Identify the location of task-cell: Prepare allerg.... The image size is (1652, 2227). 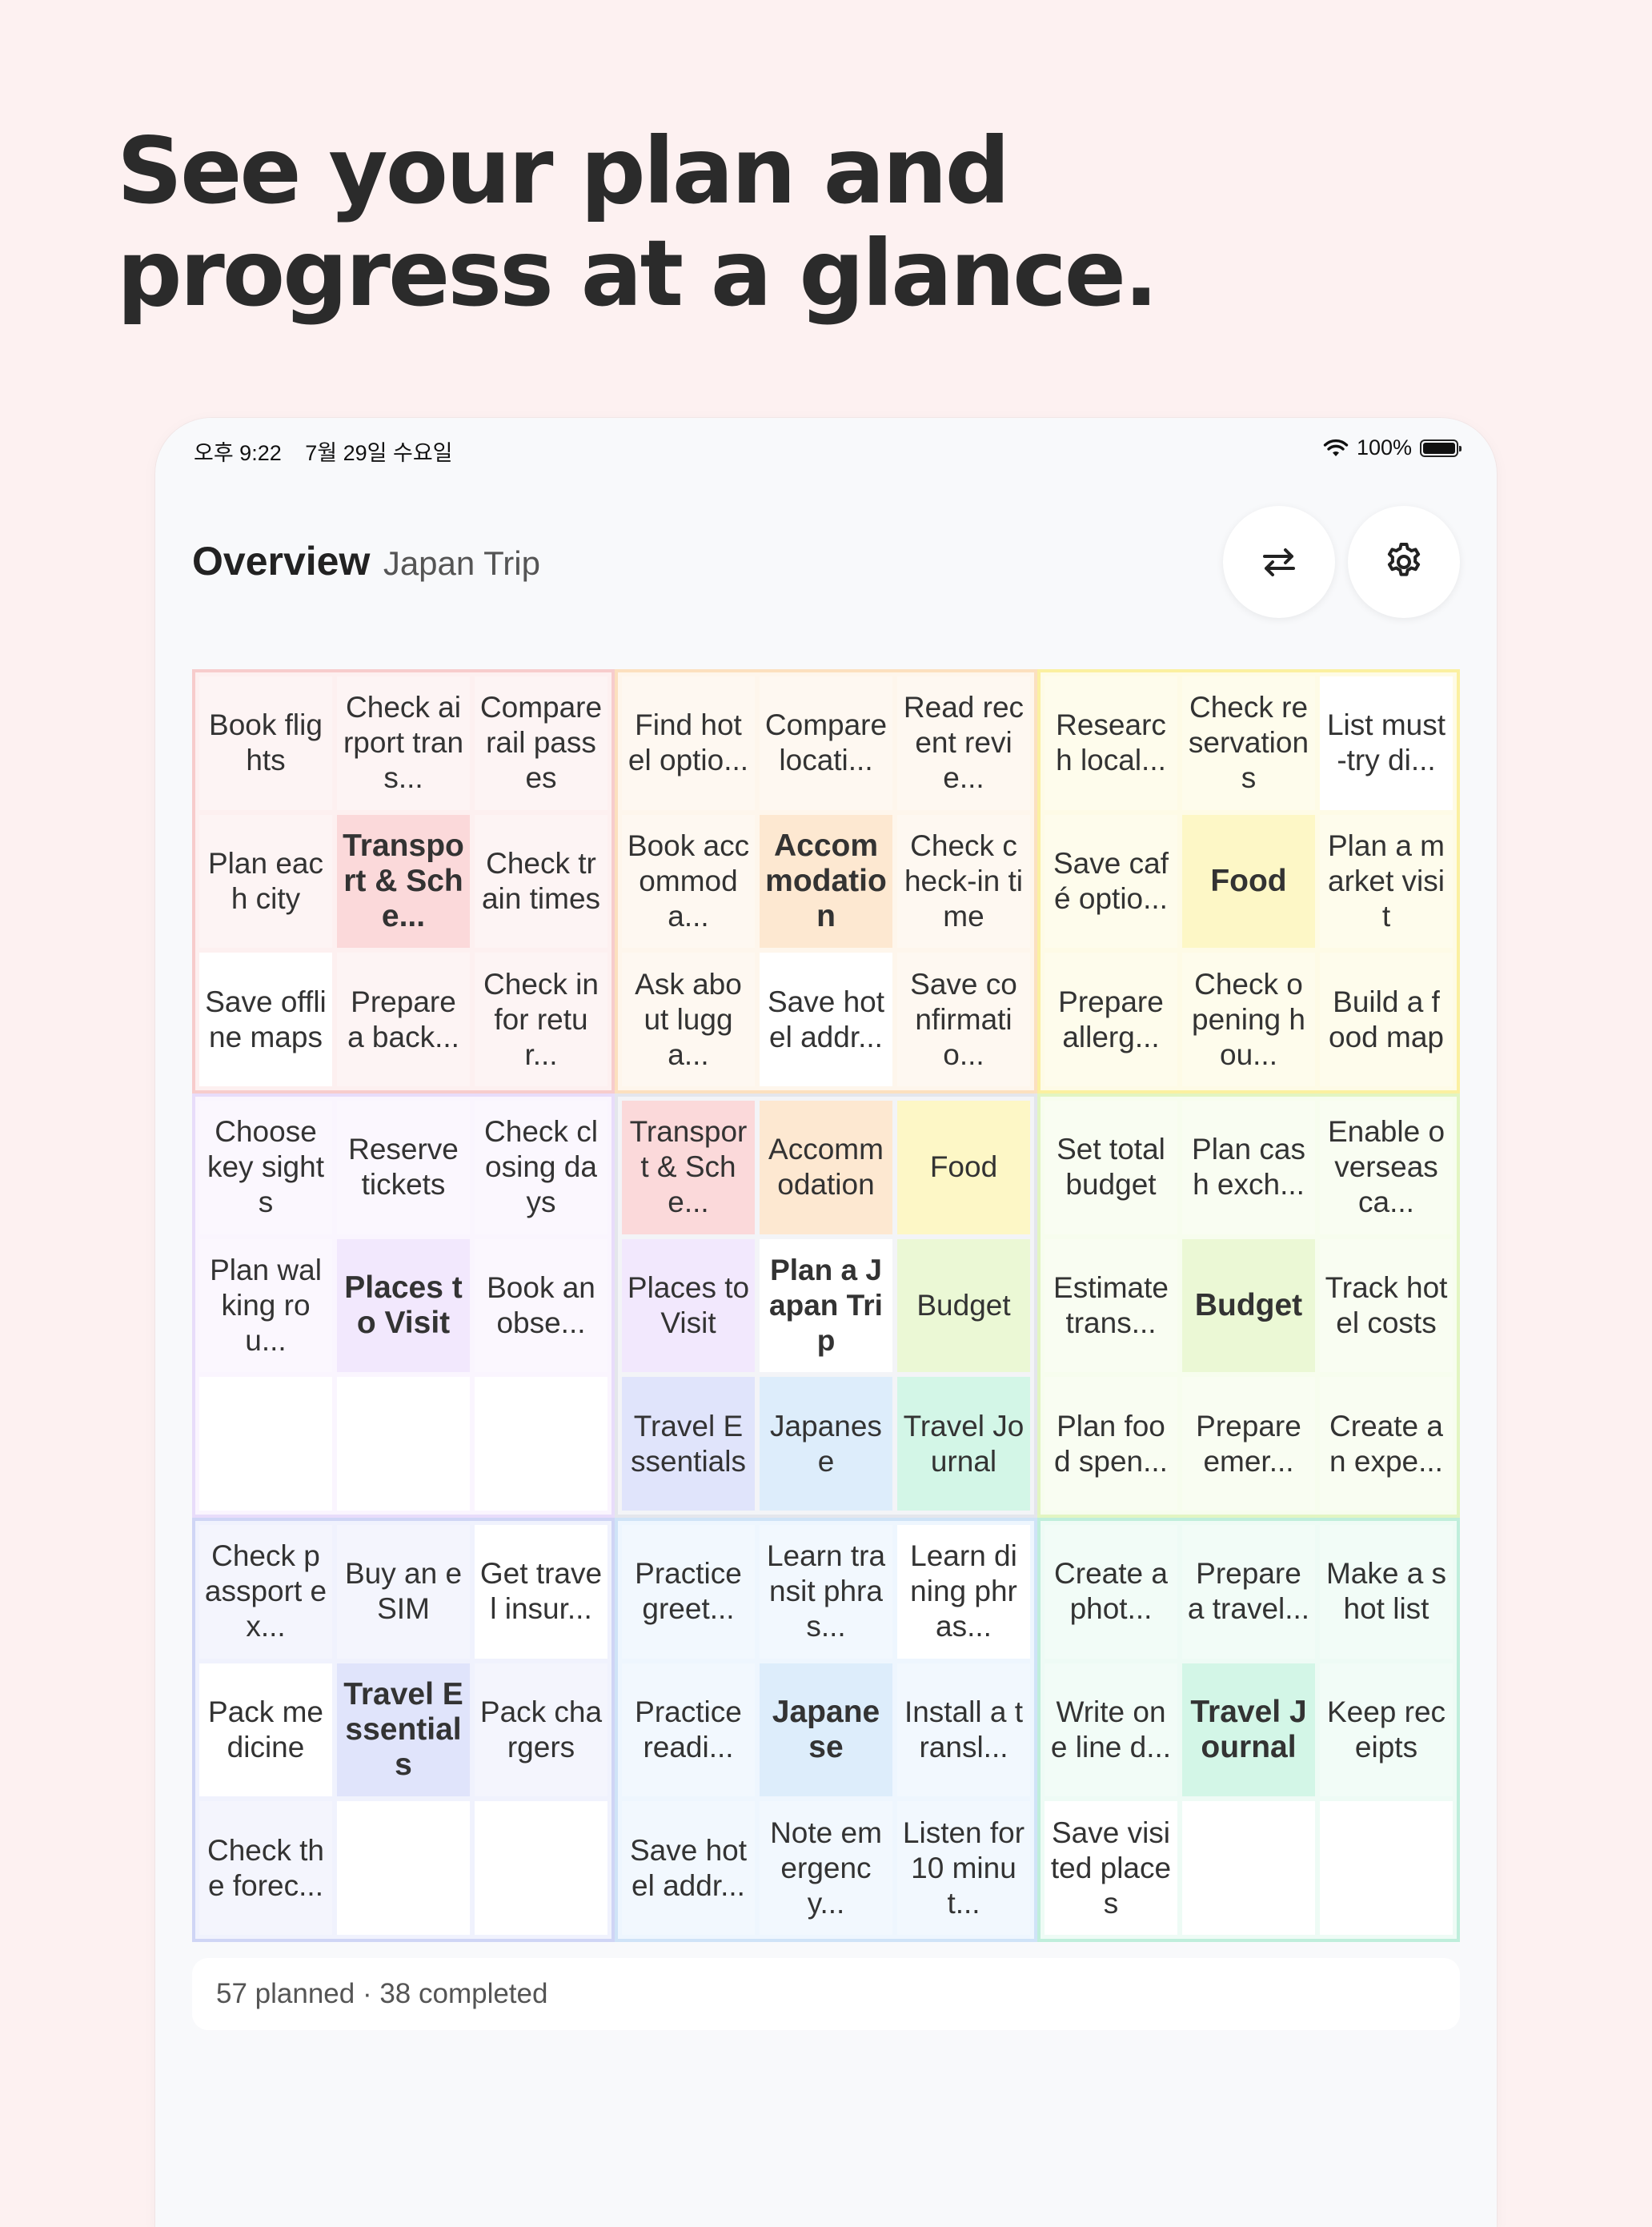
(1111, 1019).